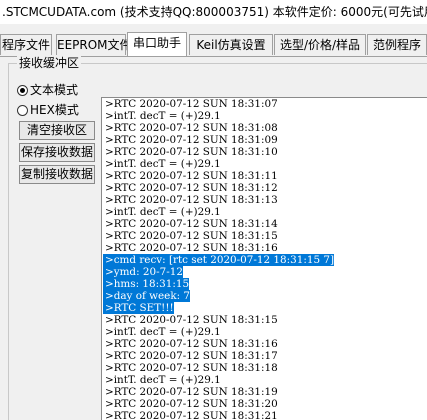 This screenshot has height=420, width=427. Describe the element at coordinates (191, 176) in the screenshot. I see `log-line: >RTC 2020-07-12 SUN 18:31:11` at that location.